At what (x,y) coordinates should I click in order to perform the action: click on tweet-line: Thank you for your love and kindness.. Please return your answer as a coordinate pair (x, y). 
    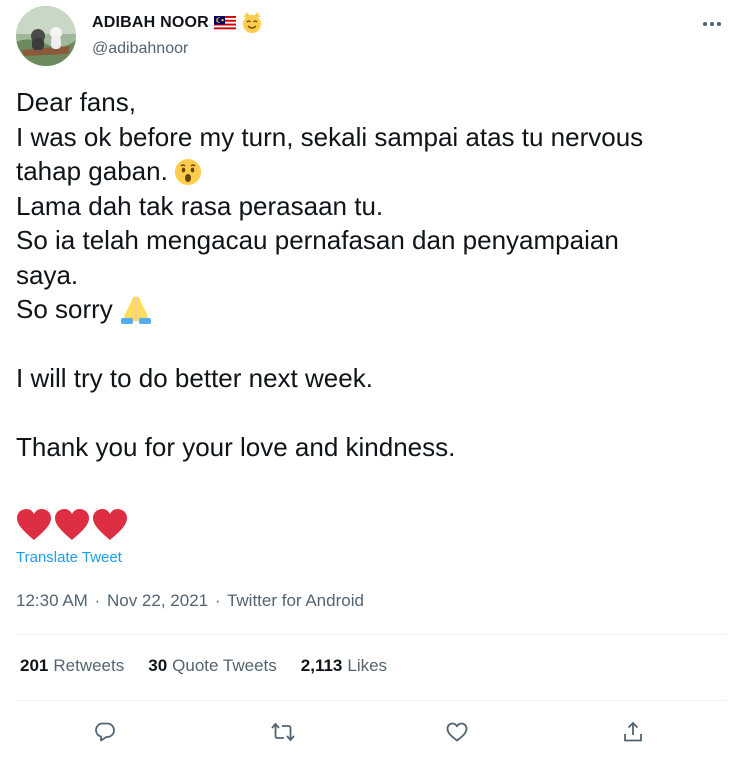
    Looking at the image, I should click on (236, 447).